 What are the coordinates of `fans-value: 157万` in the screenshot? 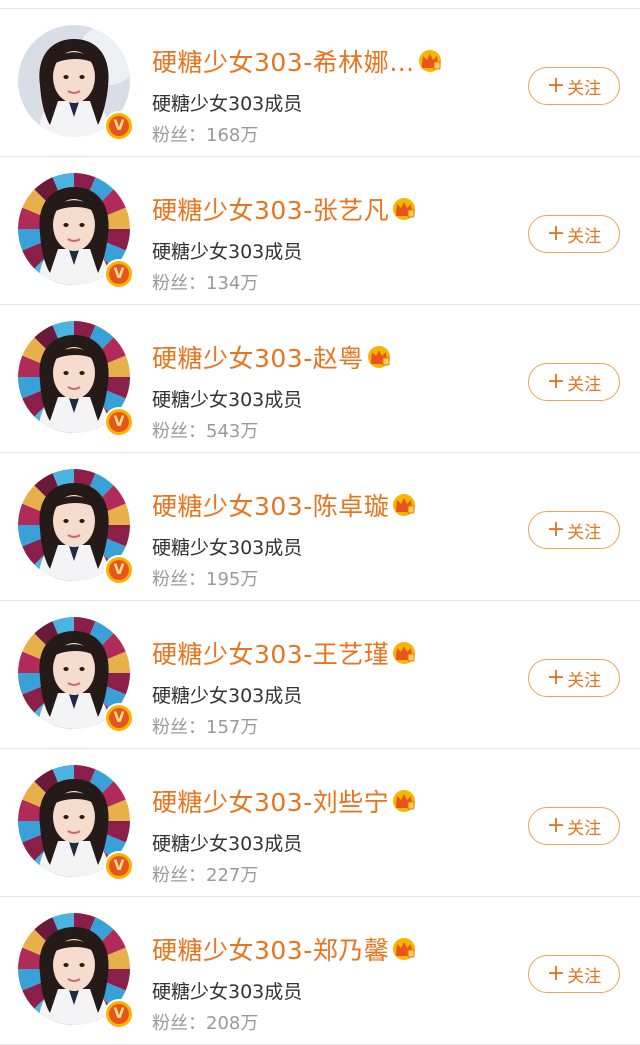 It's located at (232, 727).